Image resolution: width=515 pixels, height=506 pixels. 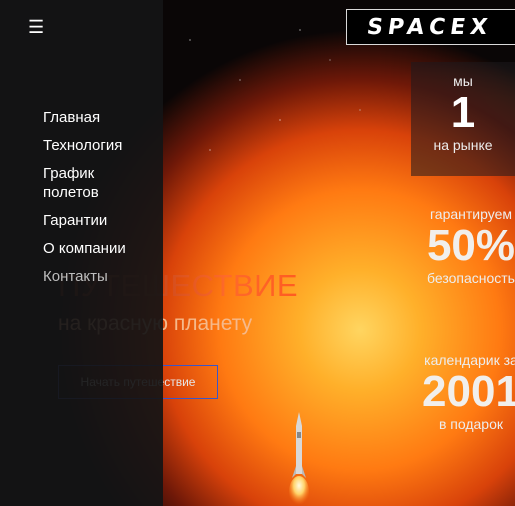 I want to click on nav-item-about: О компании, so click(x=84, y=248).